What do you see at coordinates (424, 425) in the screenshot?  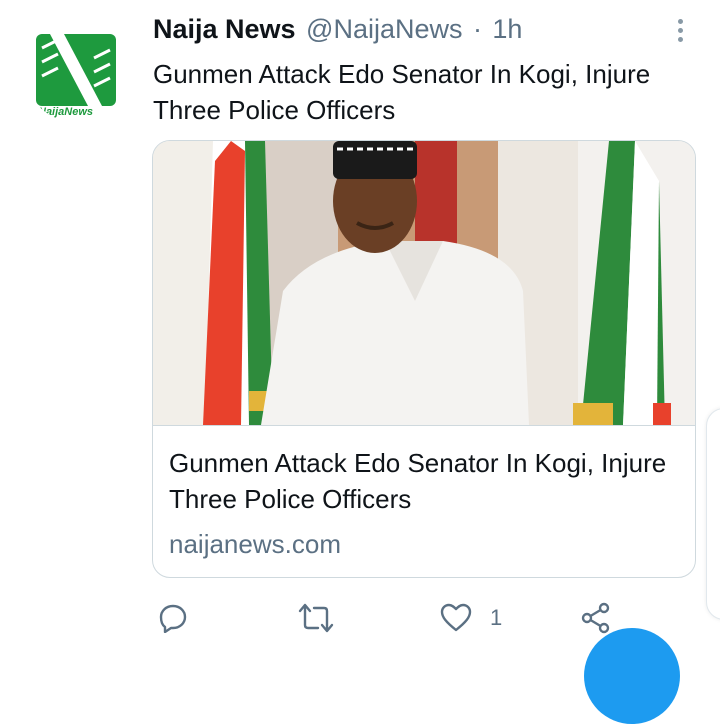 I see `card-divider` at bounding box center [424, 425].